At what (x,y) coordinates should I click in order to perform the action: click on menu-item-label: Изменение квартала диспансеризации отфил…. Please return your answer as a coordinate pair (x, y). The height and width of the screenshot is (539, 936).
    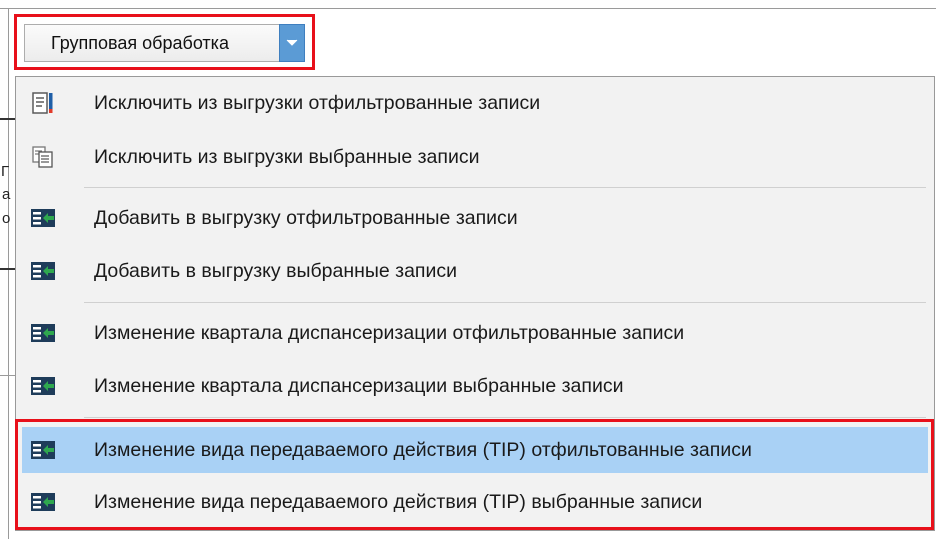
    Looking at the image, I should click on (389, 332).